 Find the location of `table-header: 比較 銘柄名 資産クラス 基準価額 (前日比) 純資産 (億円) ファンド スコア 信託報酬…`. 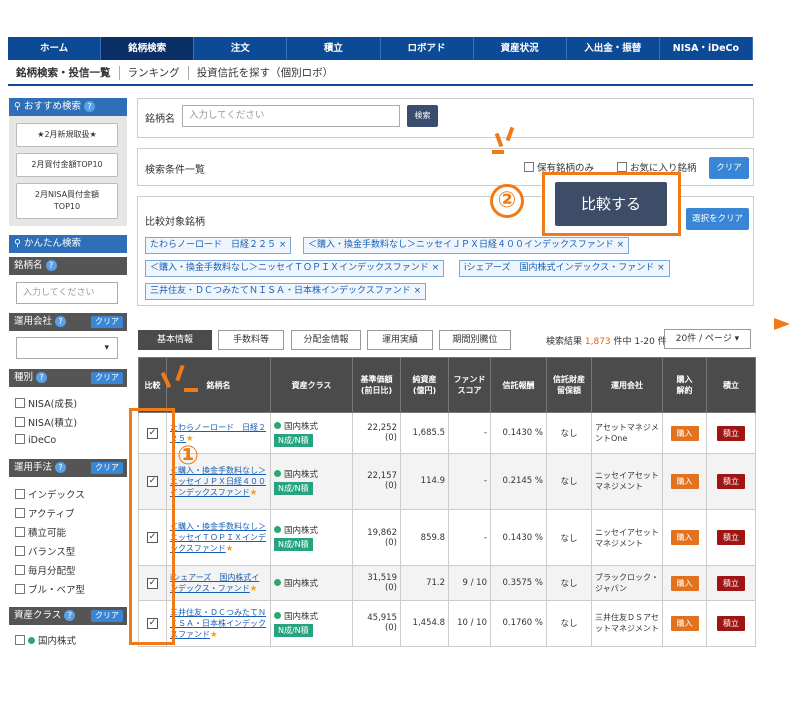

table-header: 比較 銘柄名 資産クラス 基準価額 (前日比) 純資産 (億円) ファンド スコア 信託報酬… is located at coordinates (447, 385).